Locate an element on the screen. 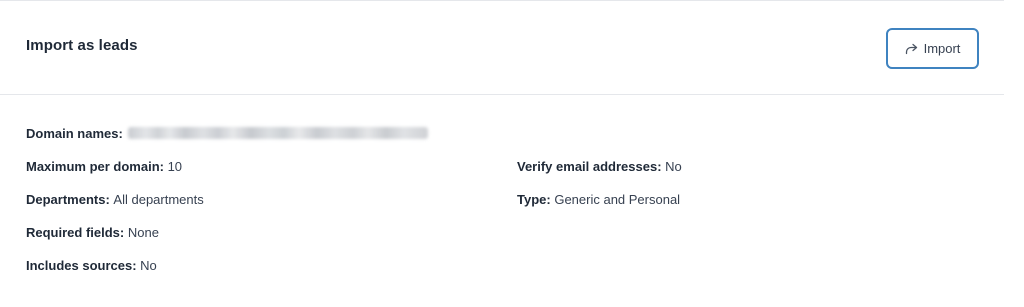  max-per-domain-row: Maximum per domain: 10 is located at coordinates (104, 166).